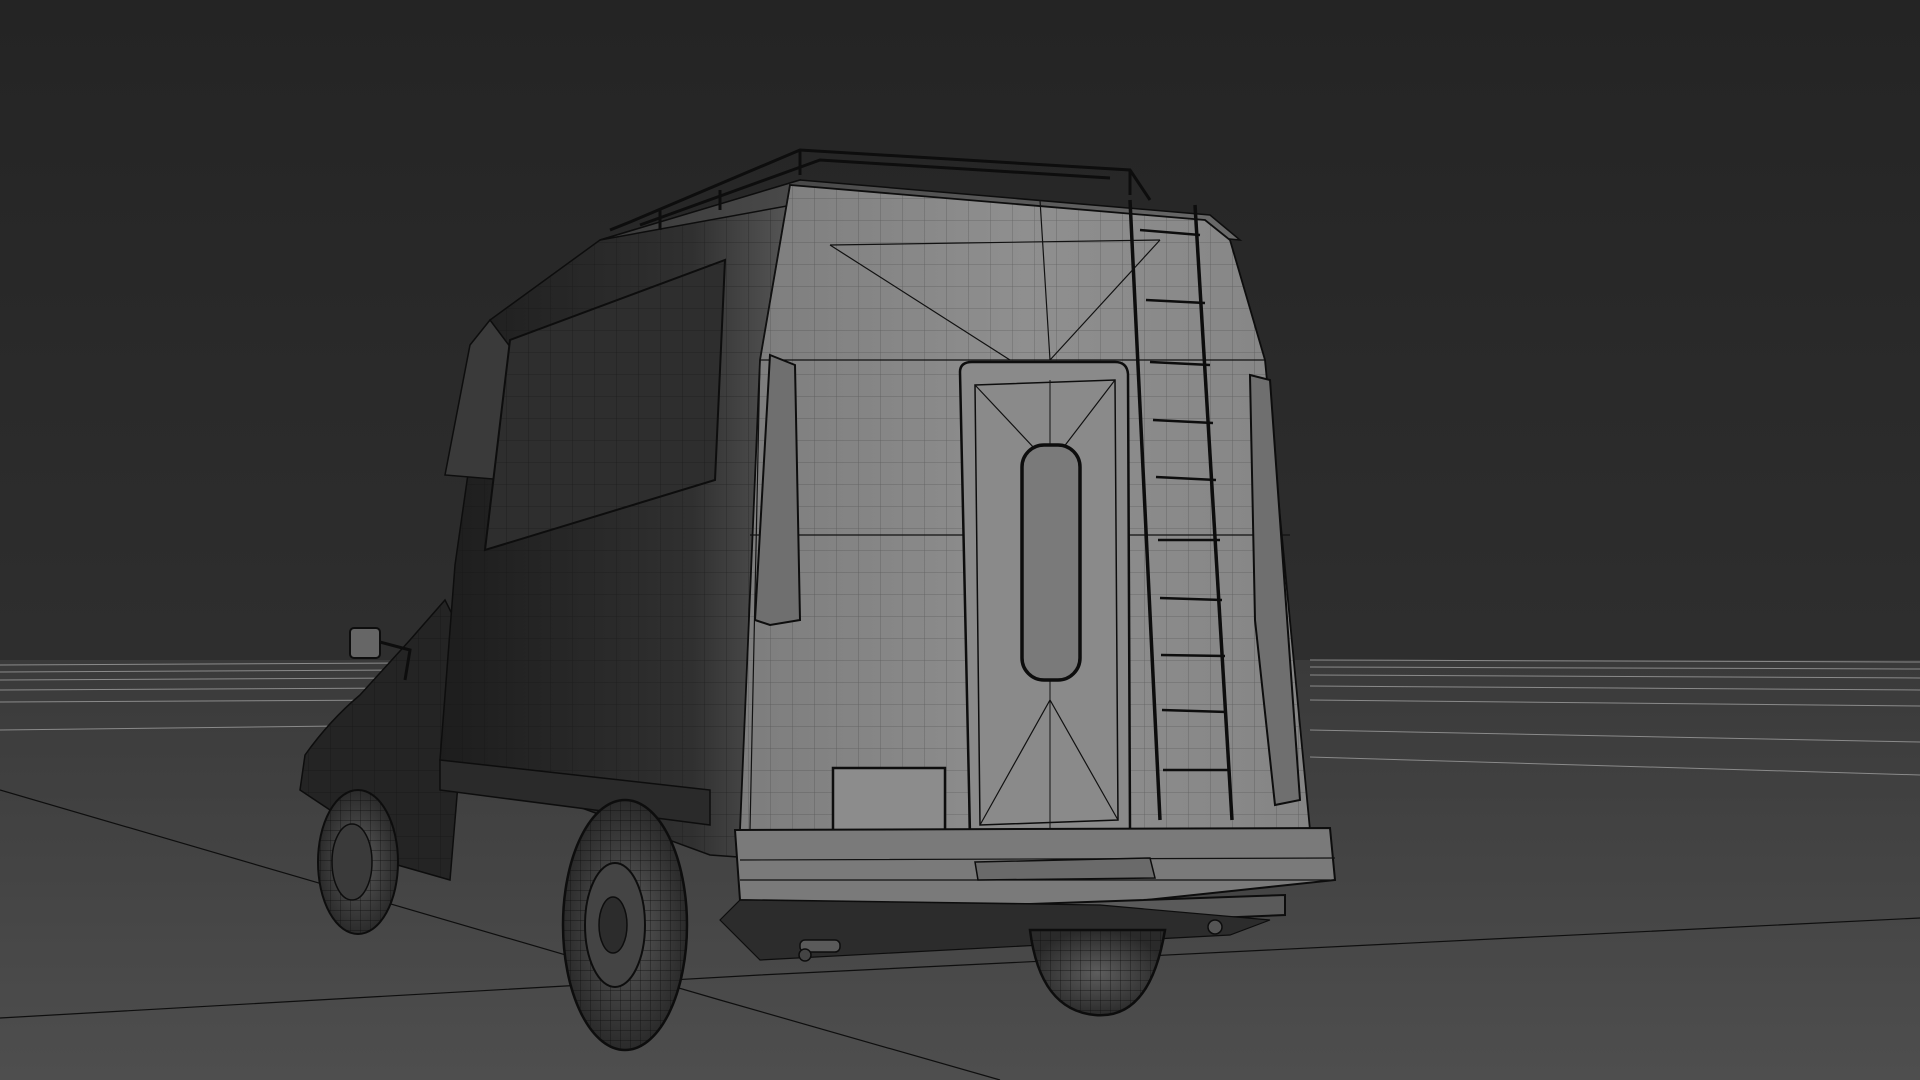 This screenshot has width=1920, height=1080. I want to click on rear-step, so click(1065, 869).